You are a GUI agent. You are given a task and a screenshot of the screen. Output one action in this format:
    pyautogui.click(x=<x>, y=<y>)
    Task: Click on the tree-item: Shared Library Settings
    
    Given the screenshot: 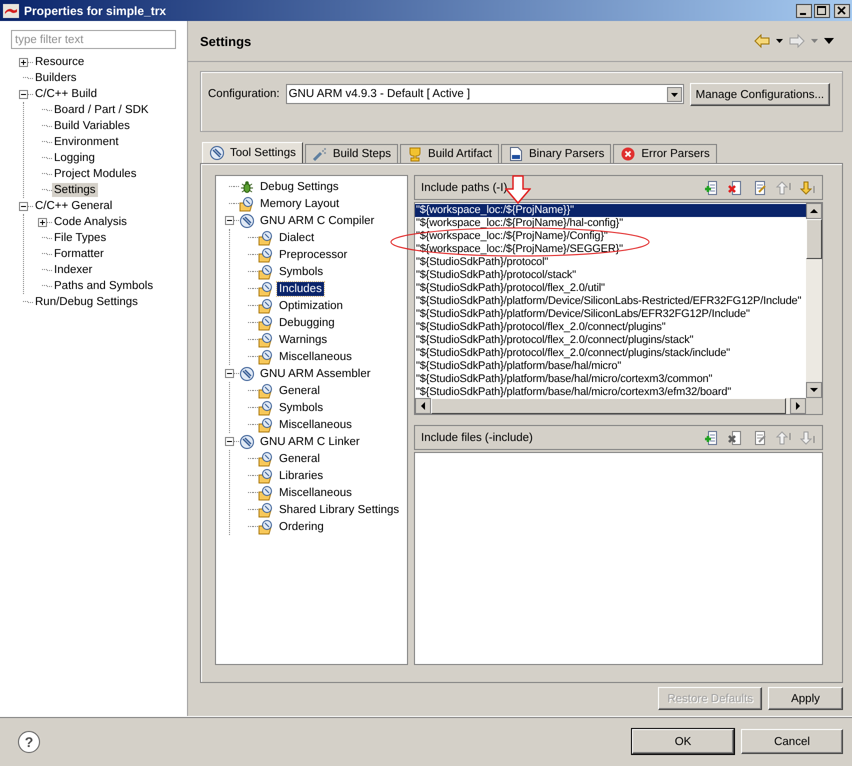 What is the action you would take?
    pyautogui.click(x=339, y=509)
    